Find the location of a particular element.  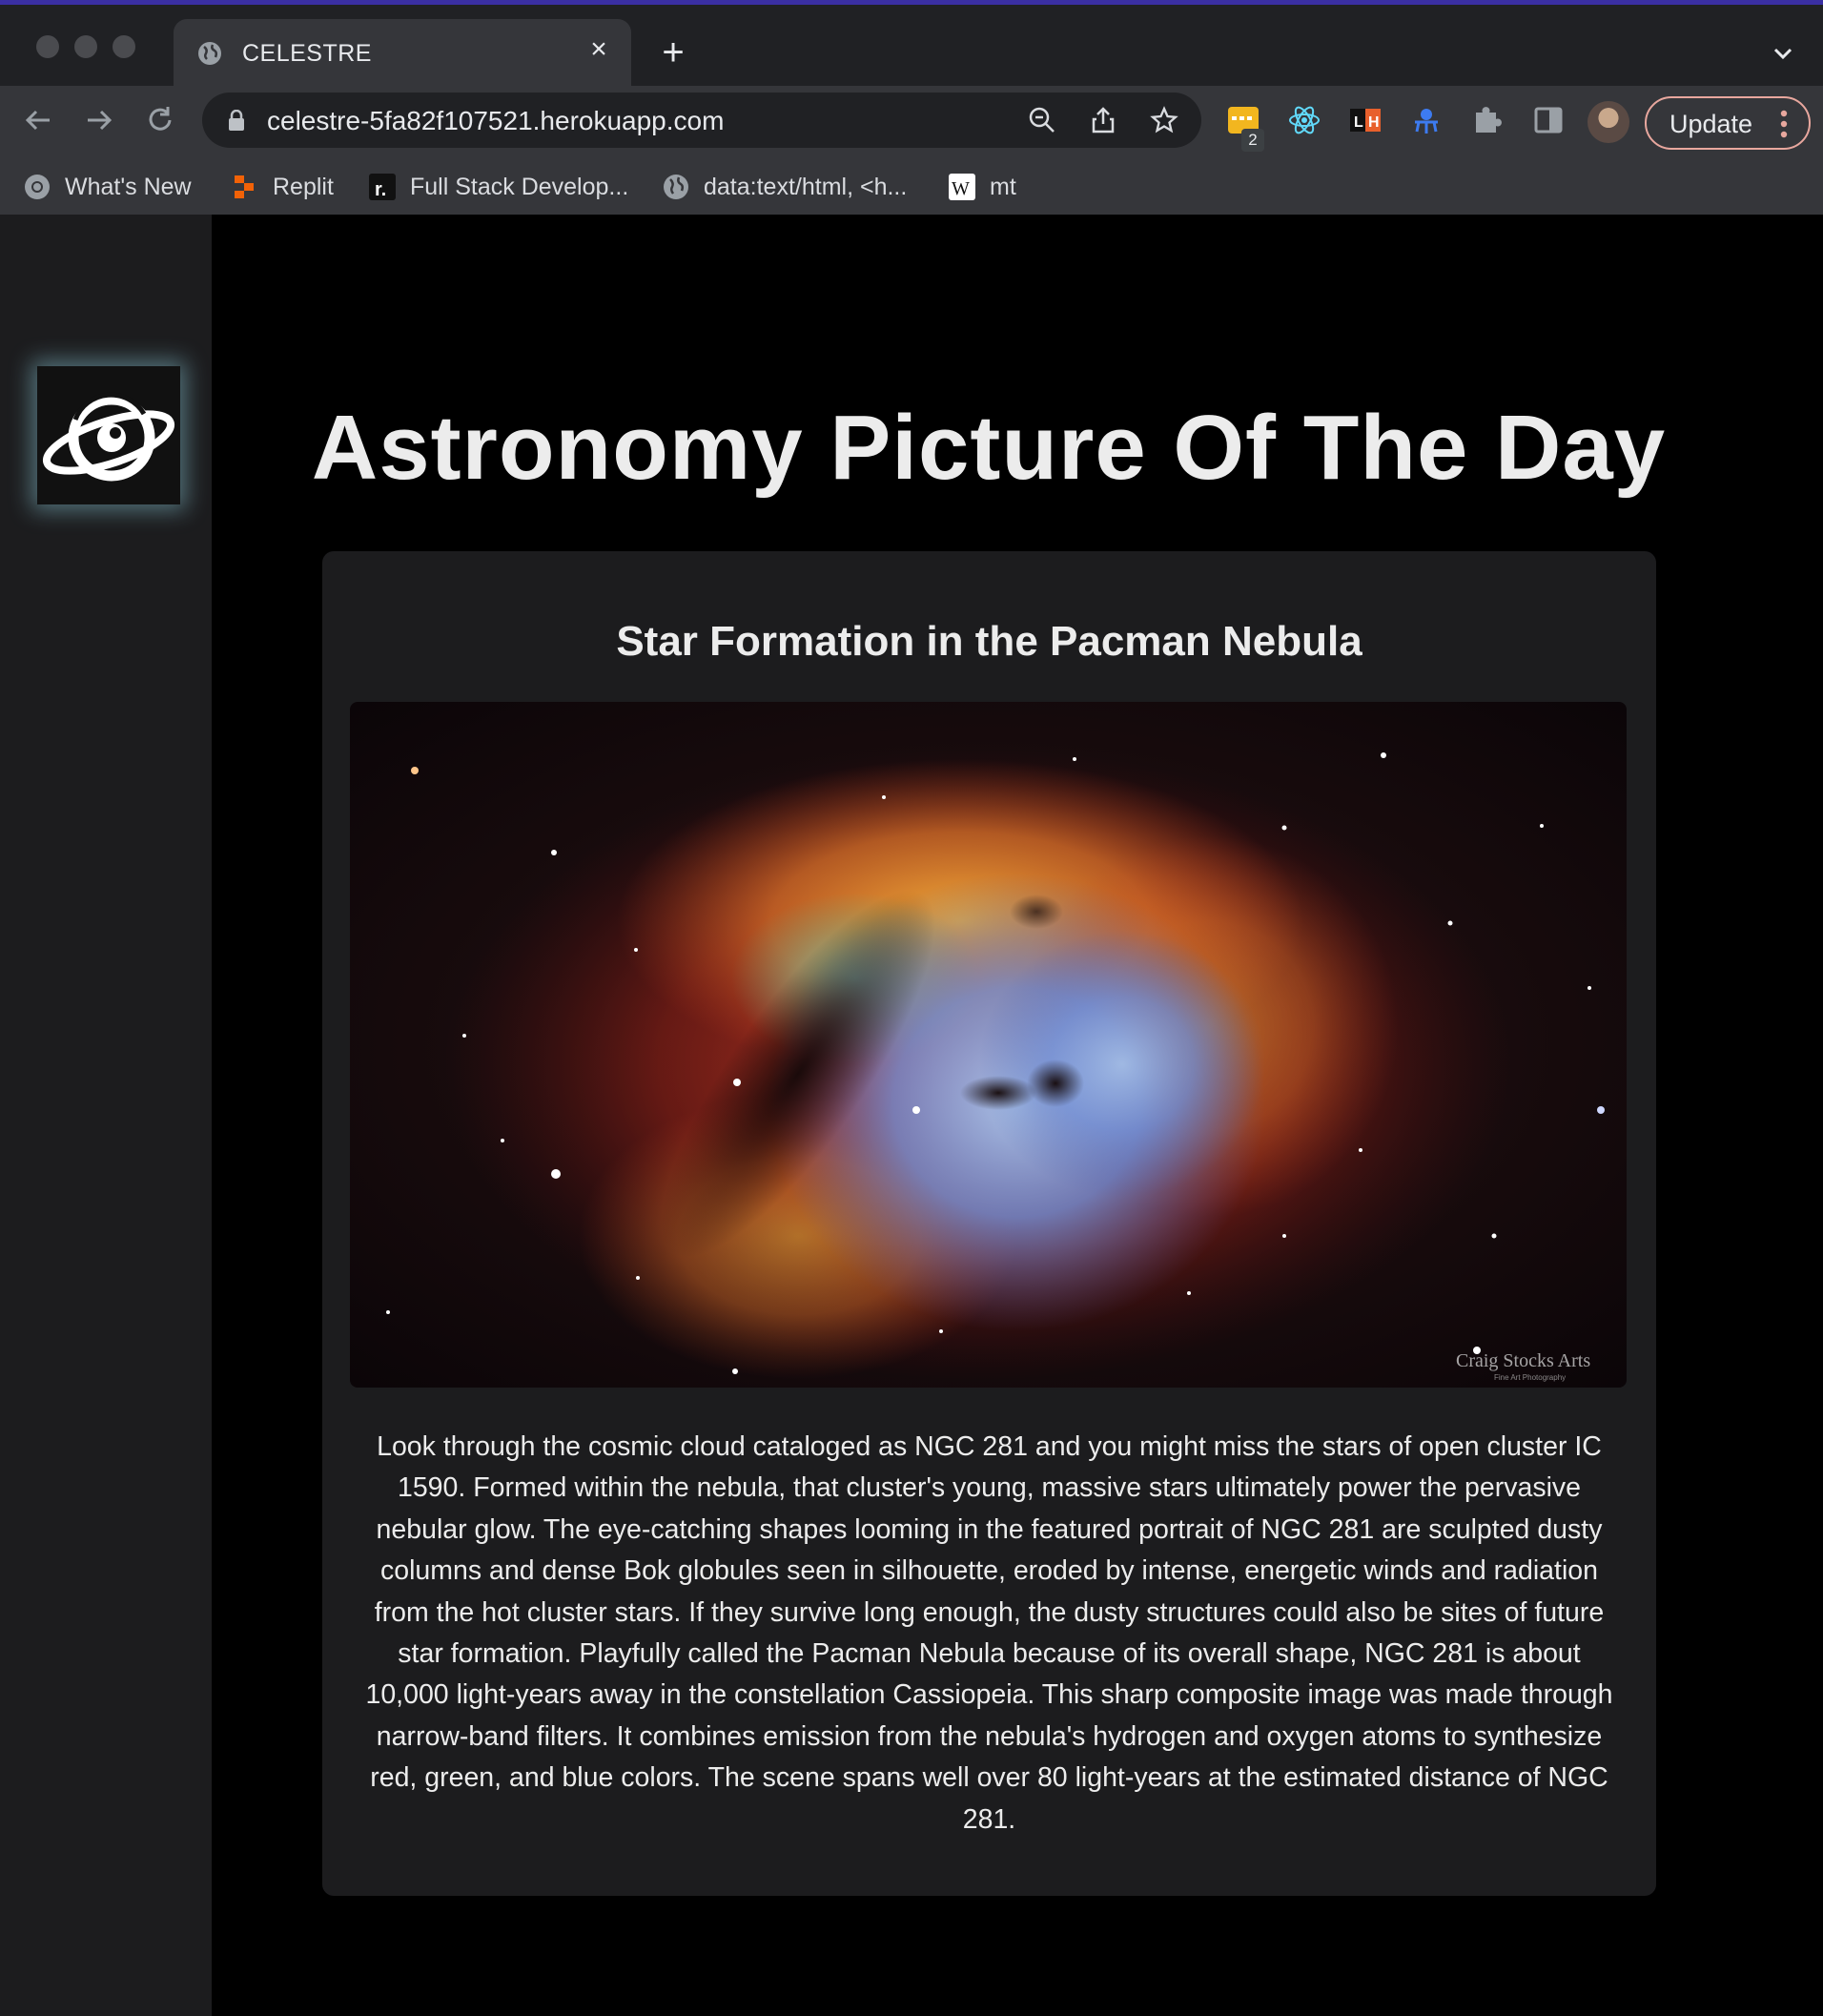

bookmark-label: What's New is located at coordinates (128, 186).